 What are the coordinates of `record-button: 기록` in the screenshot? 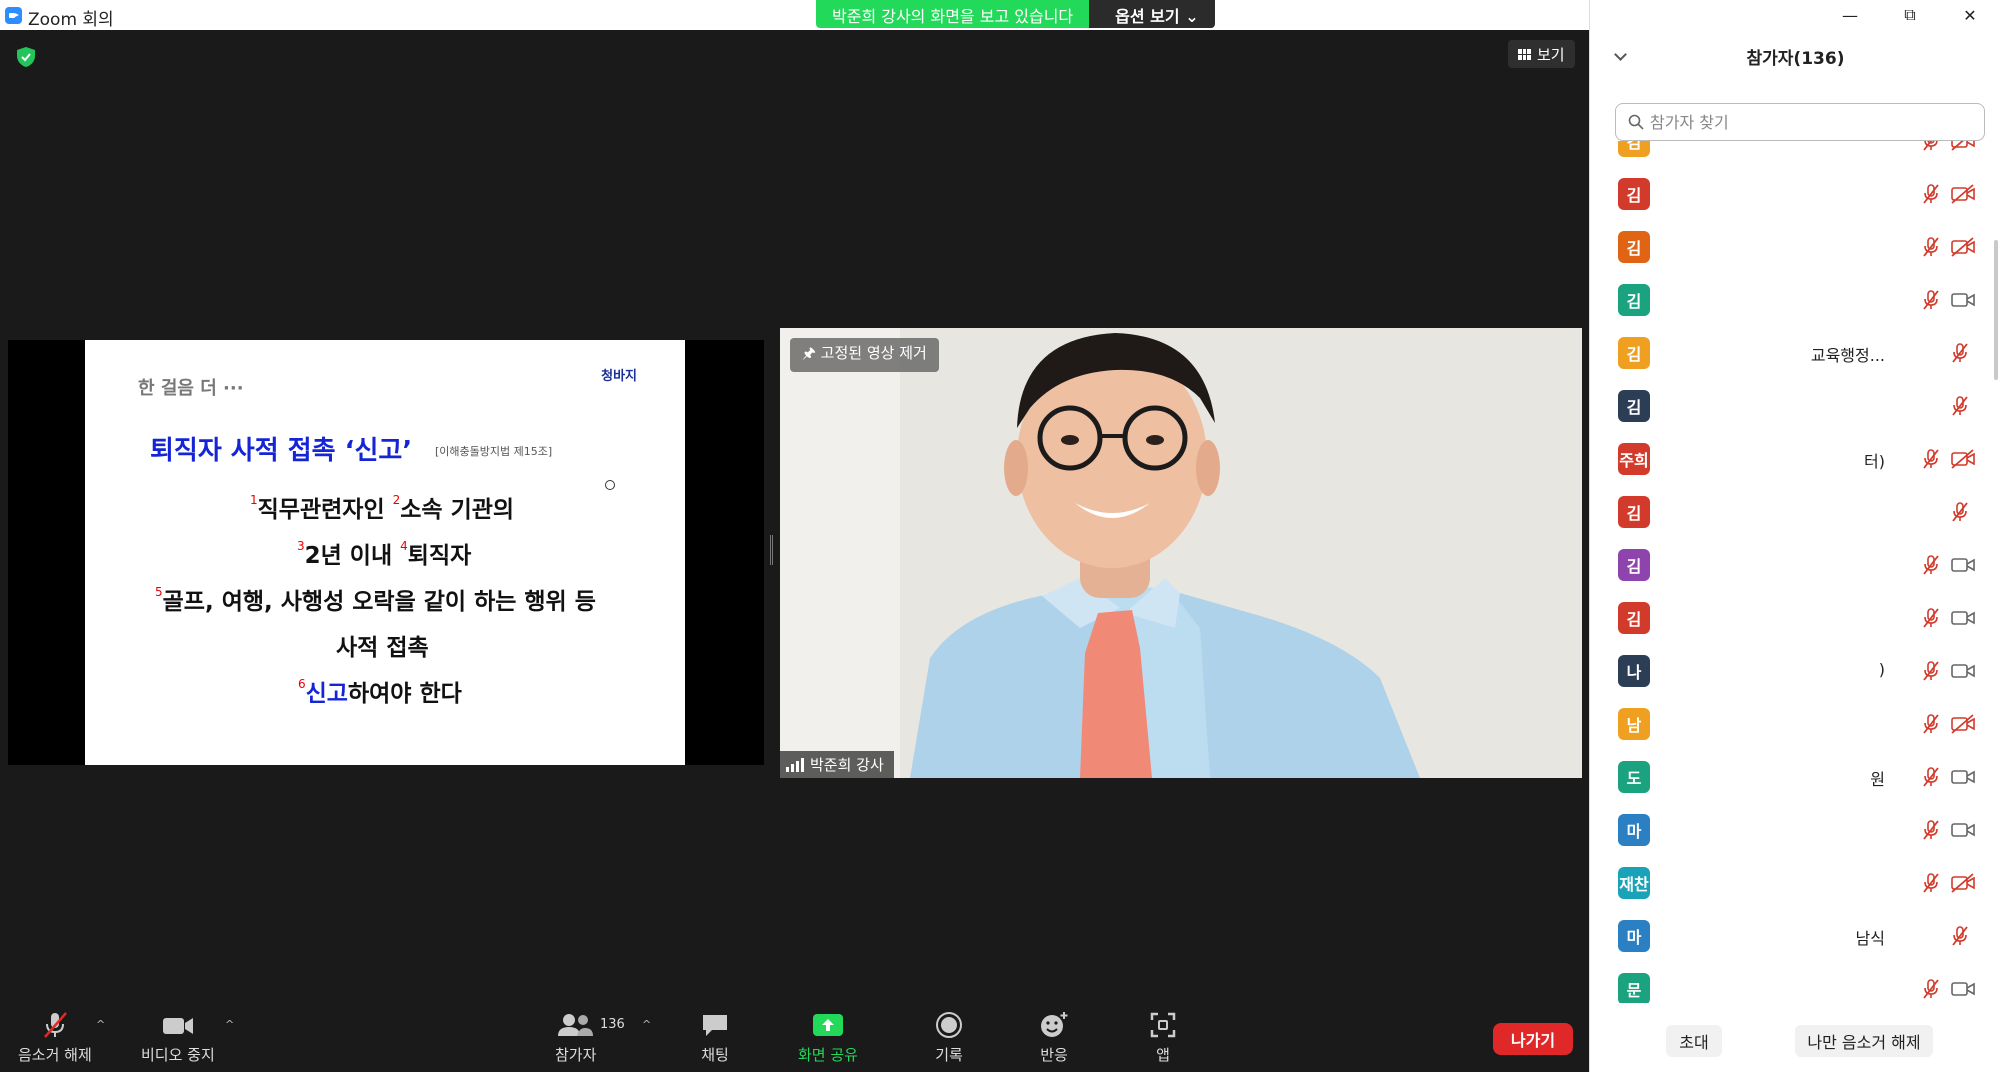 It's located at (949, 1037).